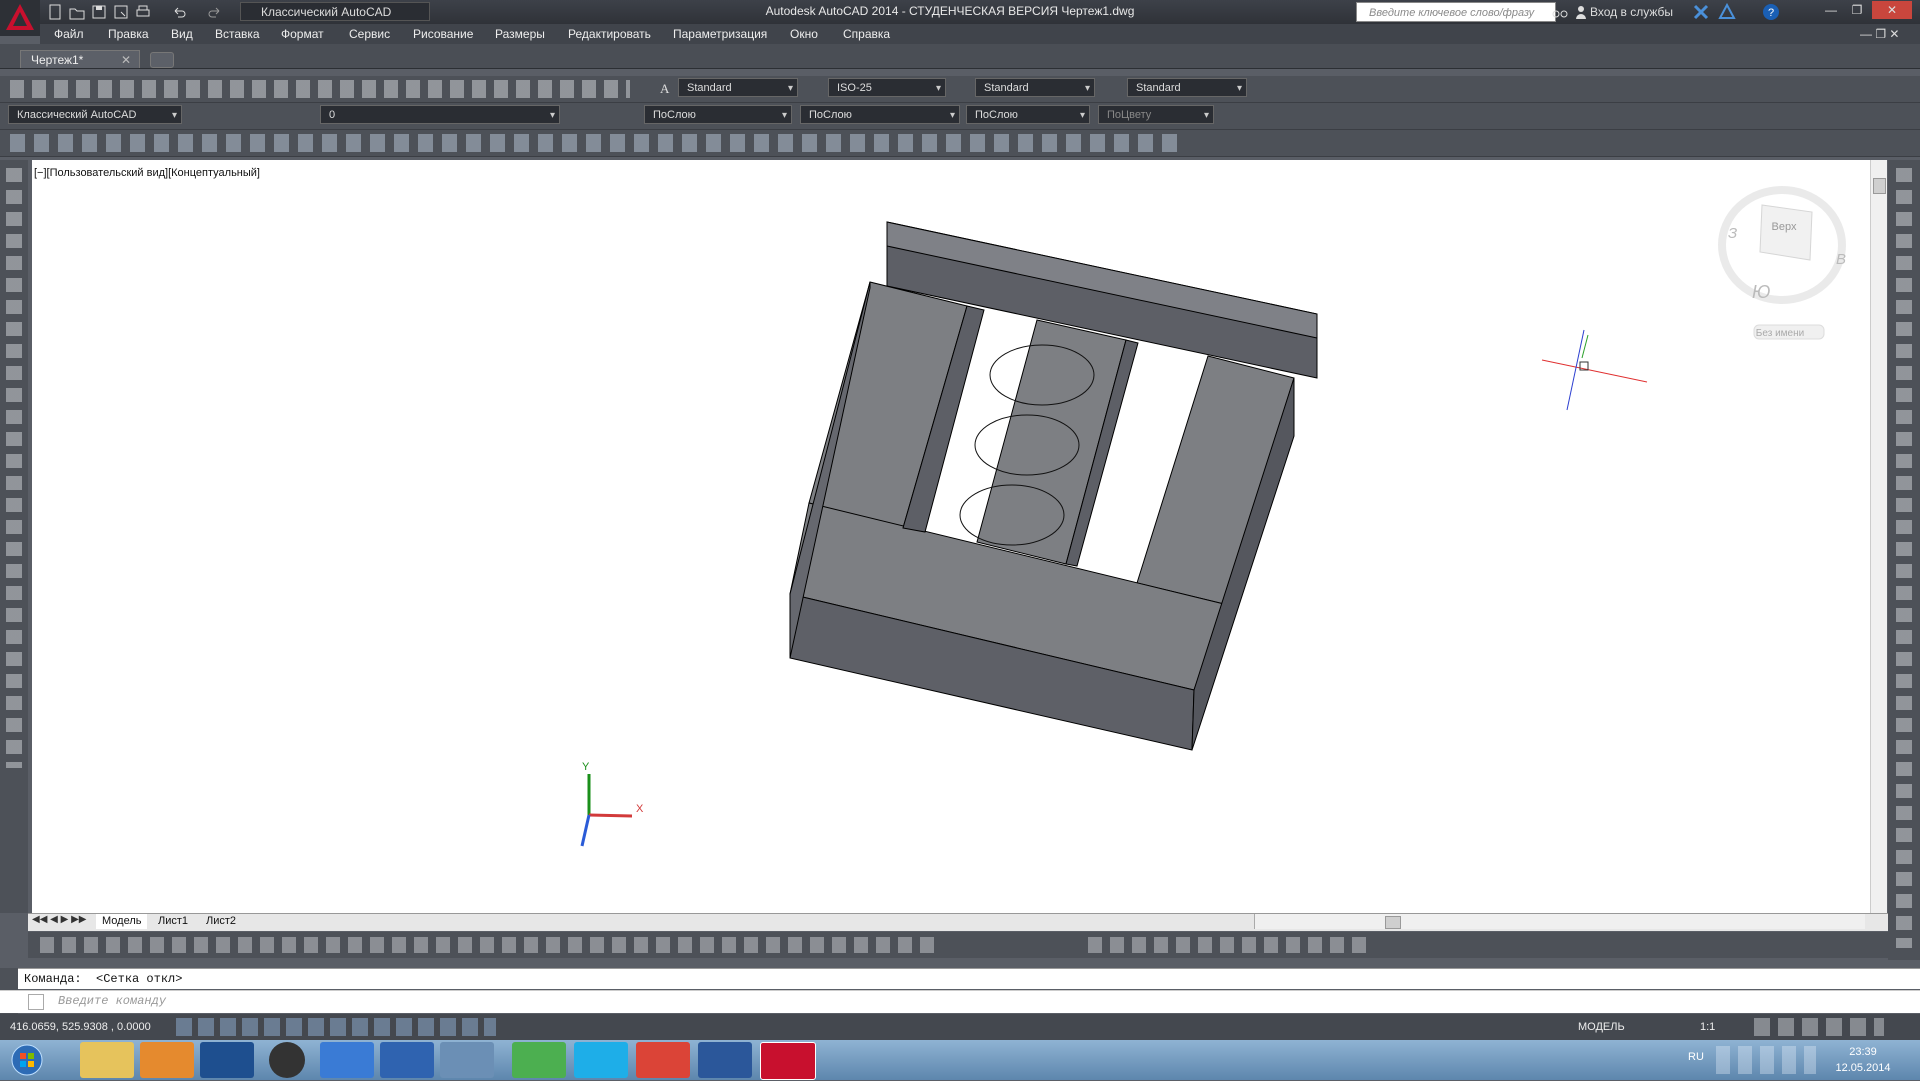 The height and width of the screenshot is (1081, 1920). I want to click on lineweight-combo: ПоСлою, so click(1028, 114).